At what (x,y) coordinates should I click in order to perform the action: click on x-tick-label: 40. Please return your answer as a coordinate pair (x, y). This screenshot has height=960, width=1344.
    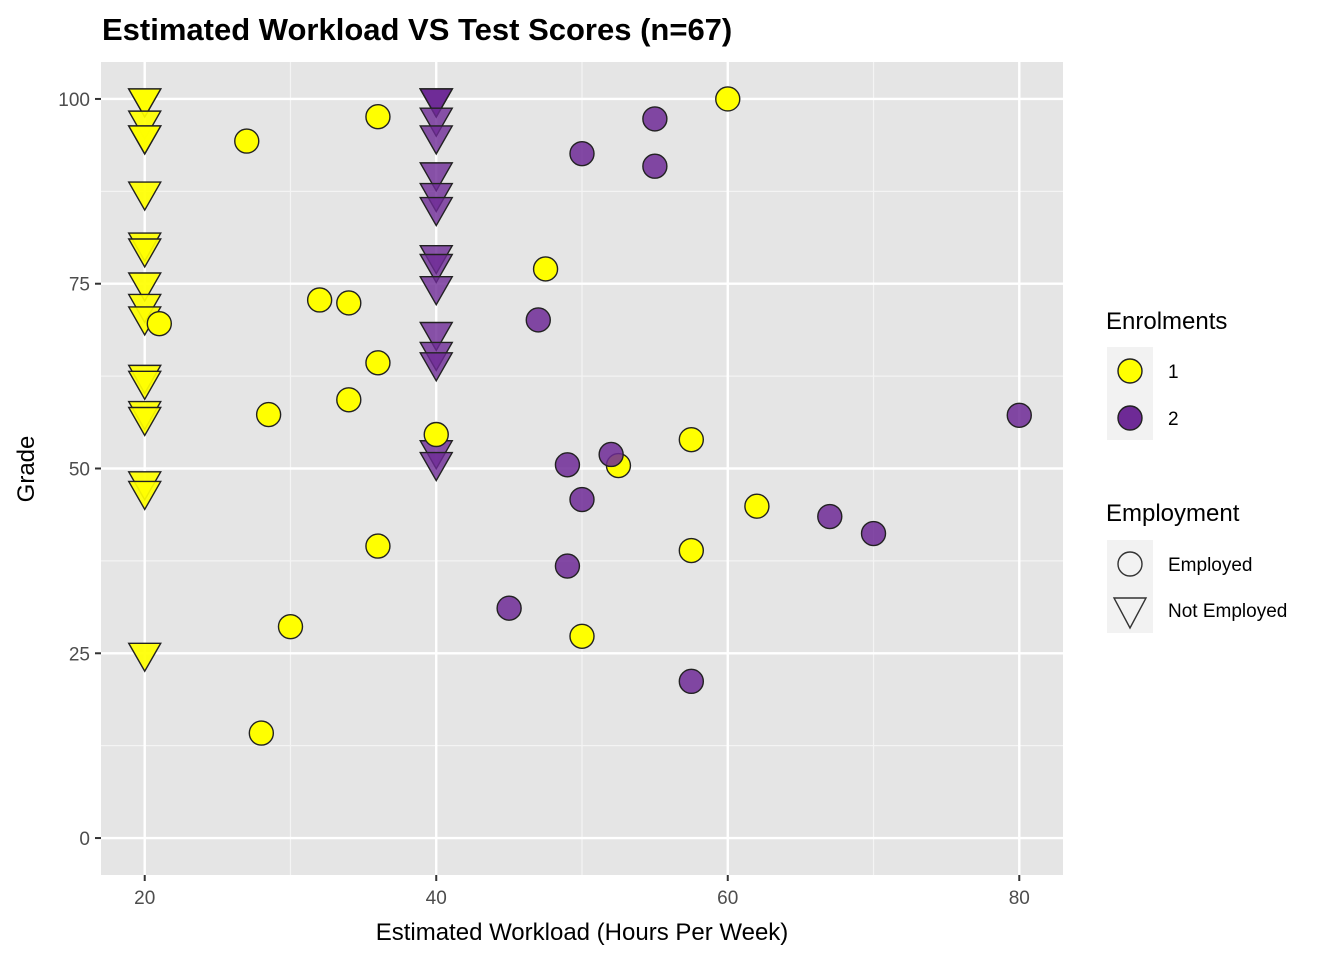
    Looking at the image, I should click on (436, 898).